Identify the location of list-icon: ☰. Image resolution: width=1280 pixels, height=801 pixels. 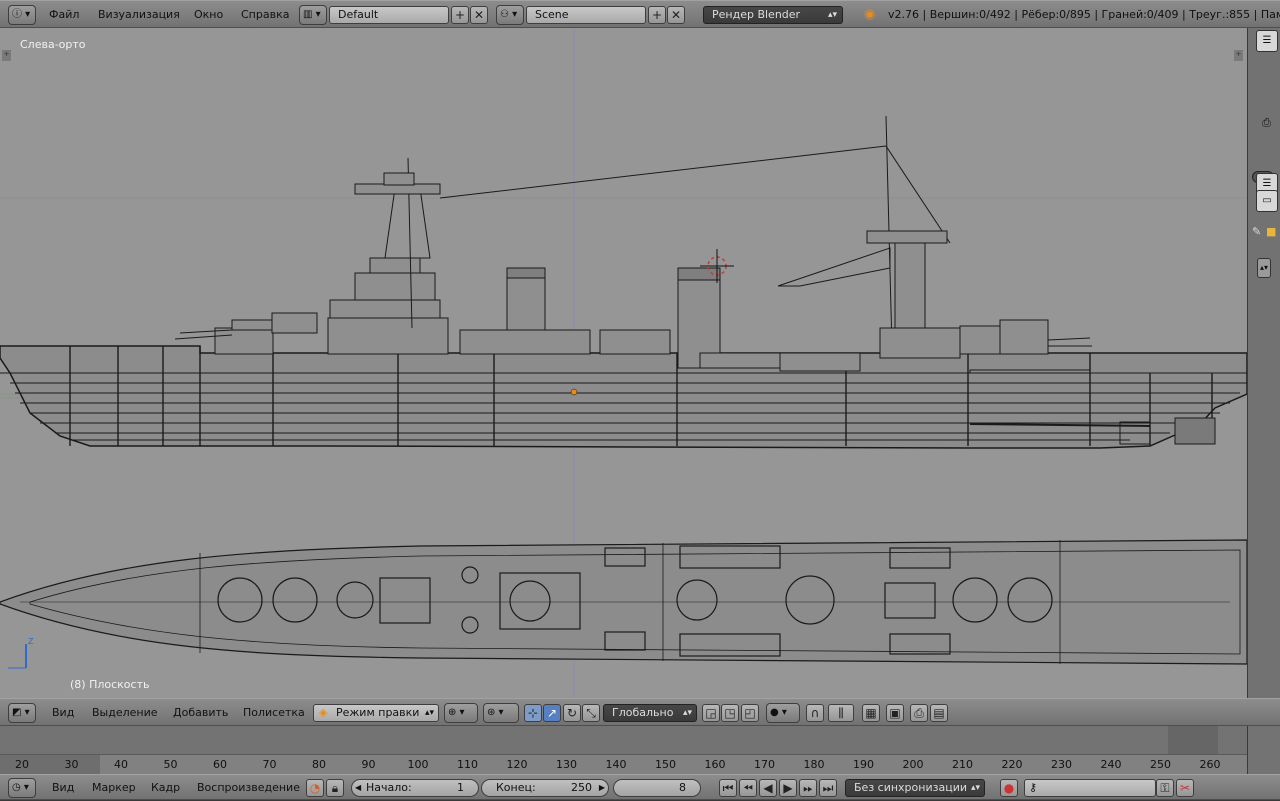
(1267, 40).